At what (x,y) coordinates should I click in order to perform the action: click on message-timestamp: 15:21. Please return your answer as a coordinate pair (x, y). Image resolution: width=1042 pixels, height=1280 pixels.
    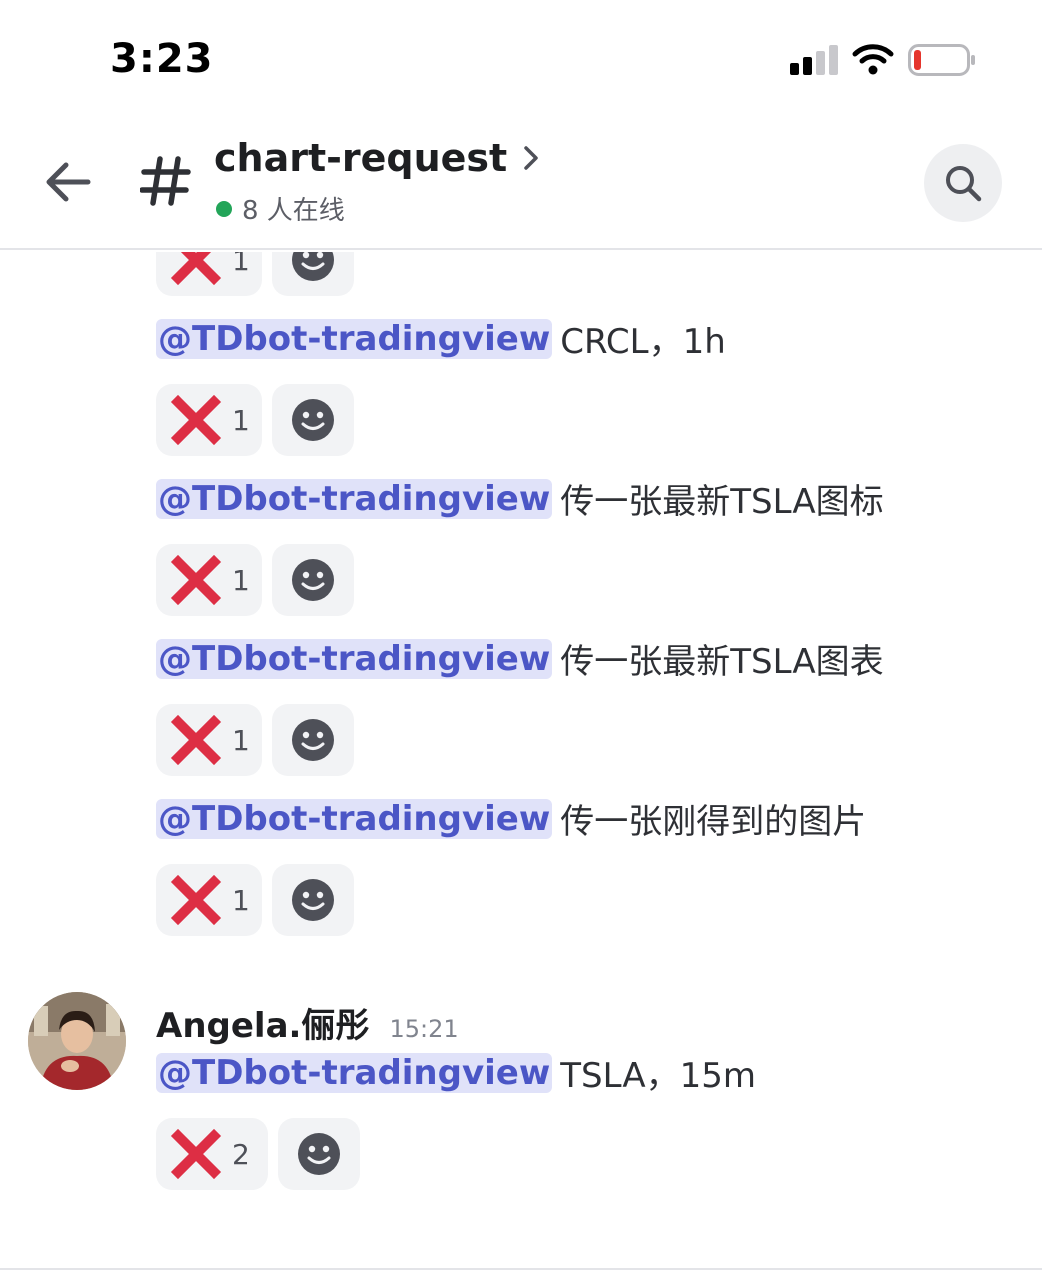
    Looking at the image, I should click on (424, 1029).